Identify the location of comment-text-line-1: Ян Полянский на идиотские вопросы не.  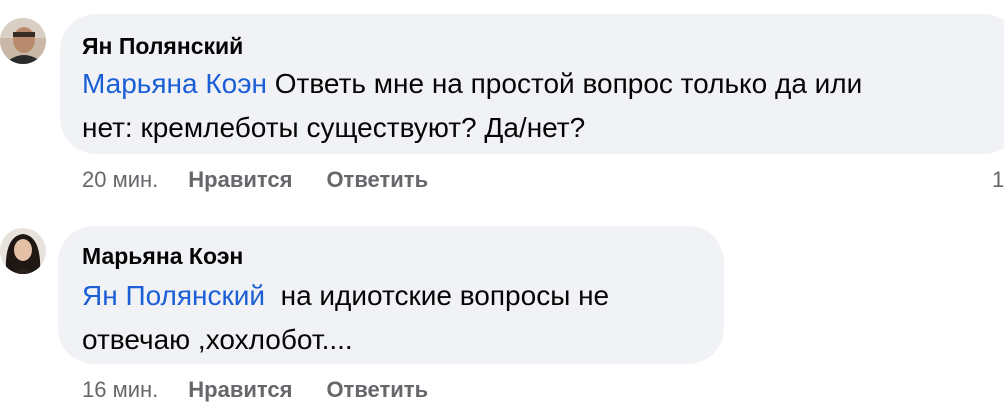
(397, 296).